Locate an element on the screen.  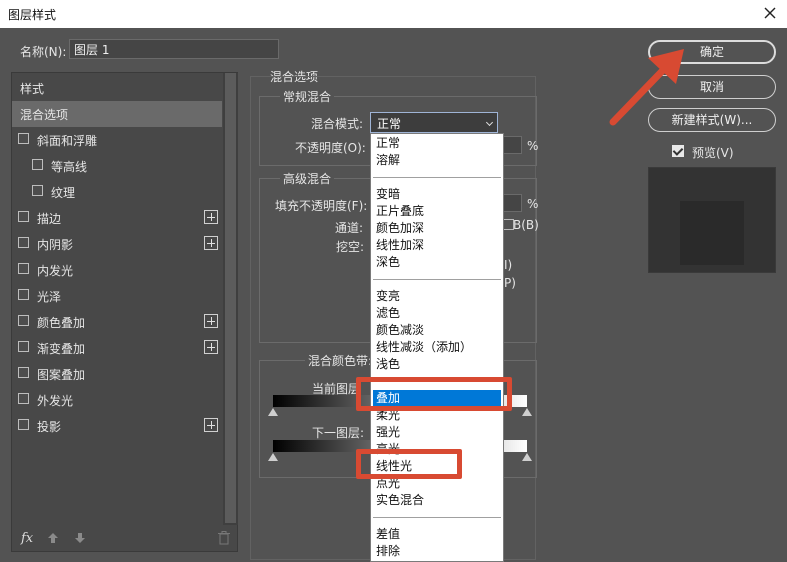
annotation-box-linear-light is located at coordinates (409, 464).